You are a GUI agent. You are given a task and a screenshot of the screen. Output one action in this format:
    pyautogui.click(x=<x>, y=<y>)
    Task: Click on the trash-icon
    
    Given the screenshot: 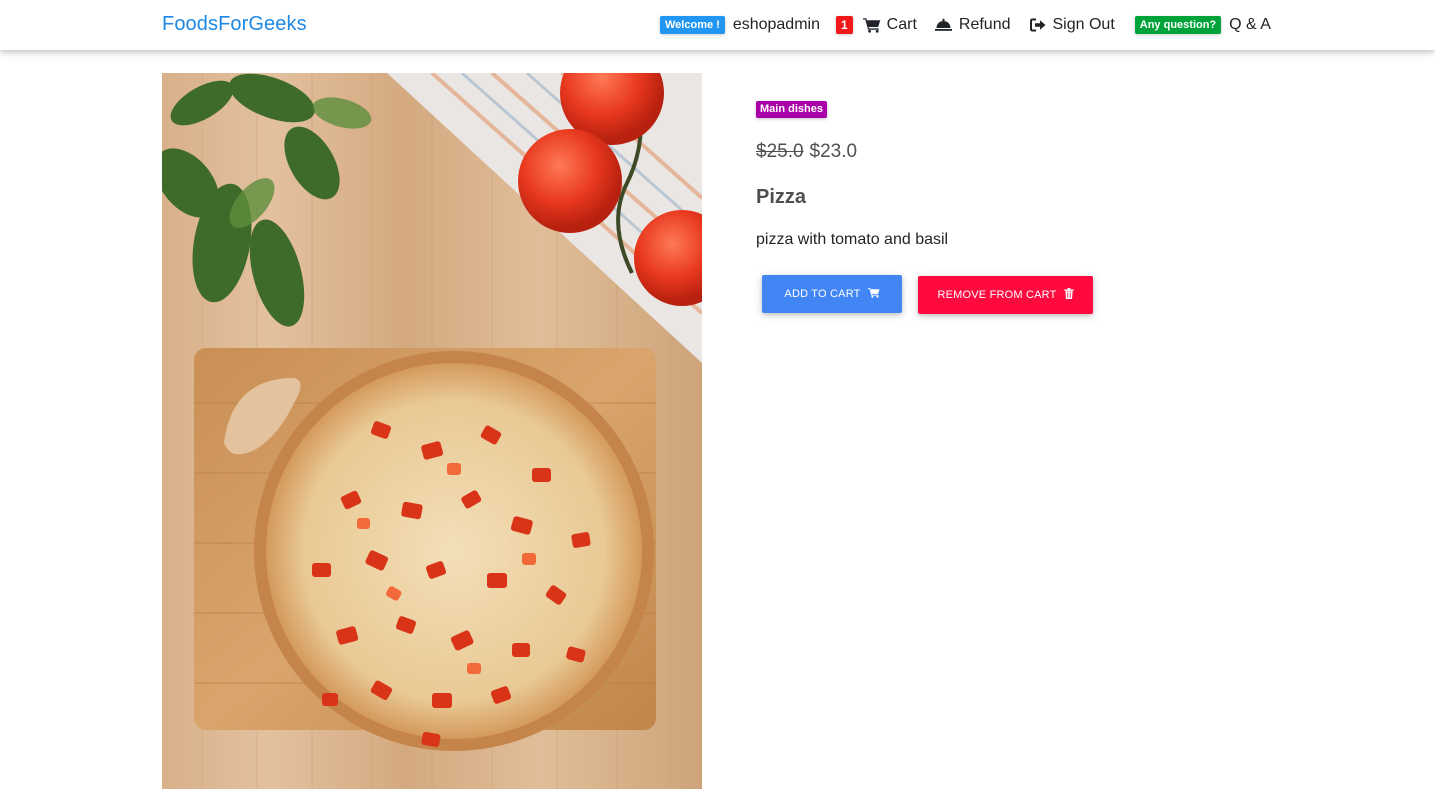 What is the action you would take?
    pyautogui.click(x=1065, y=295)
    